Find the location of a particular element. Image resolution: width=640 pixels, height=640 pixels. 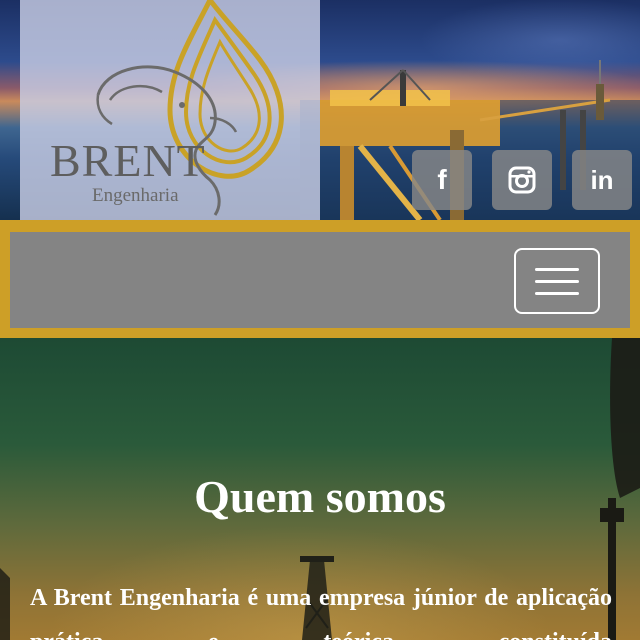

brand-name: BRENT is located at coordinates (128, 160).